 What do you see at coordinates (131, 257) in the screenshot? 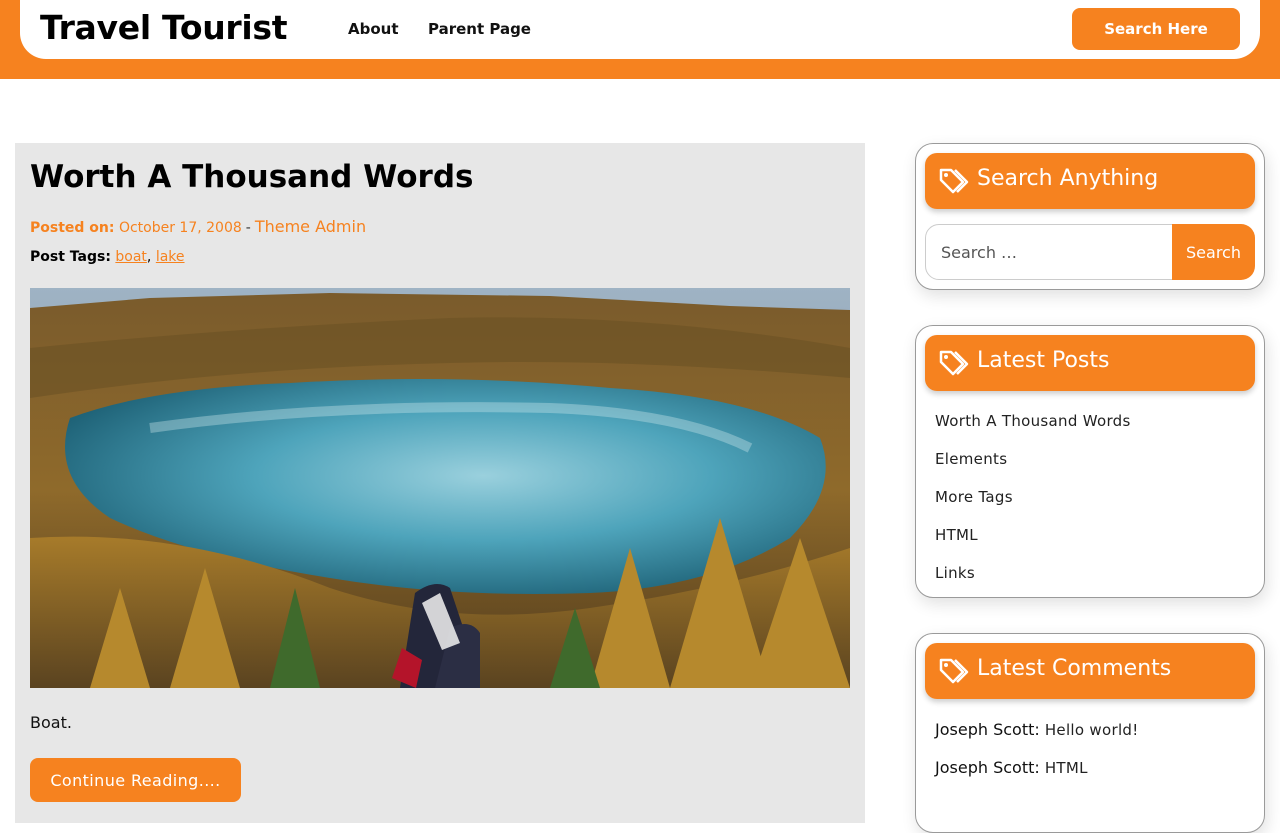
I see `tag-link-boat: boat` at bounding box center [131, 257].